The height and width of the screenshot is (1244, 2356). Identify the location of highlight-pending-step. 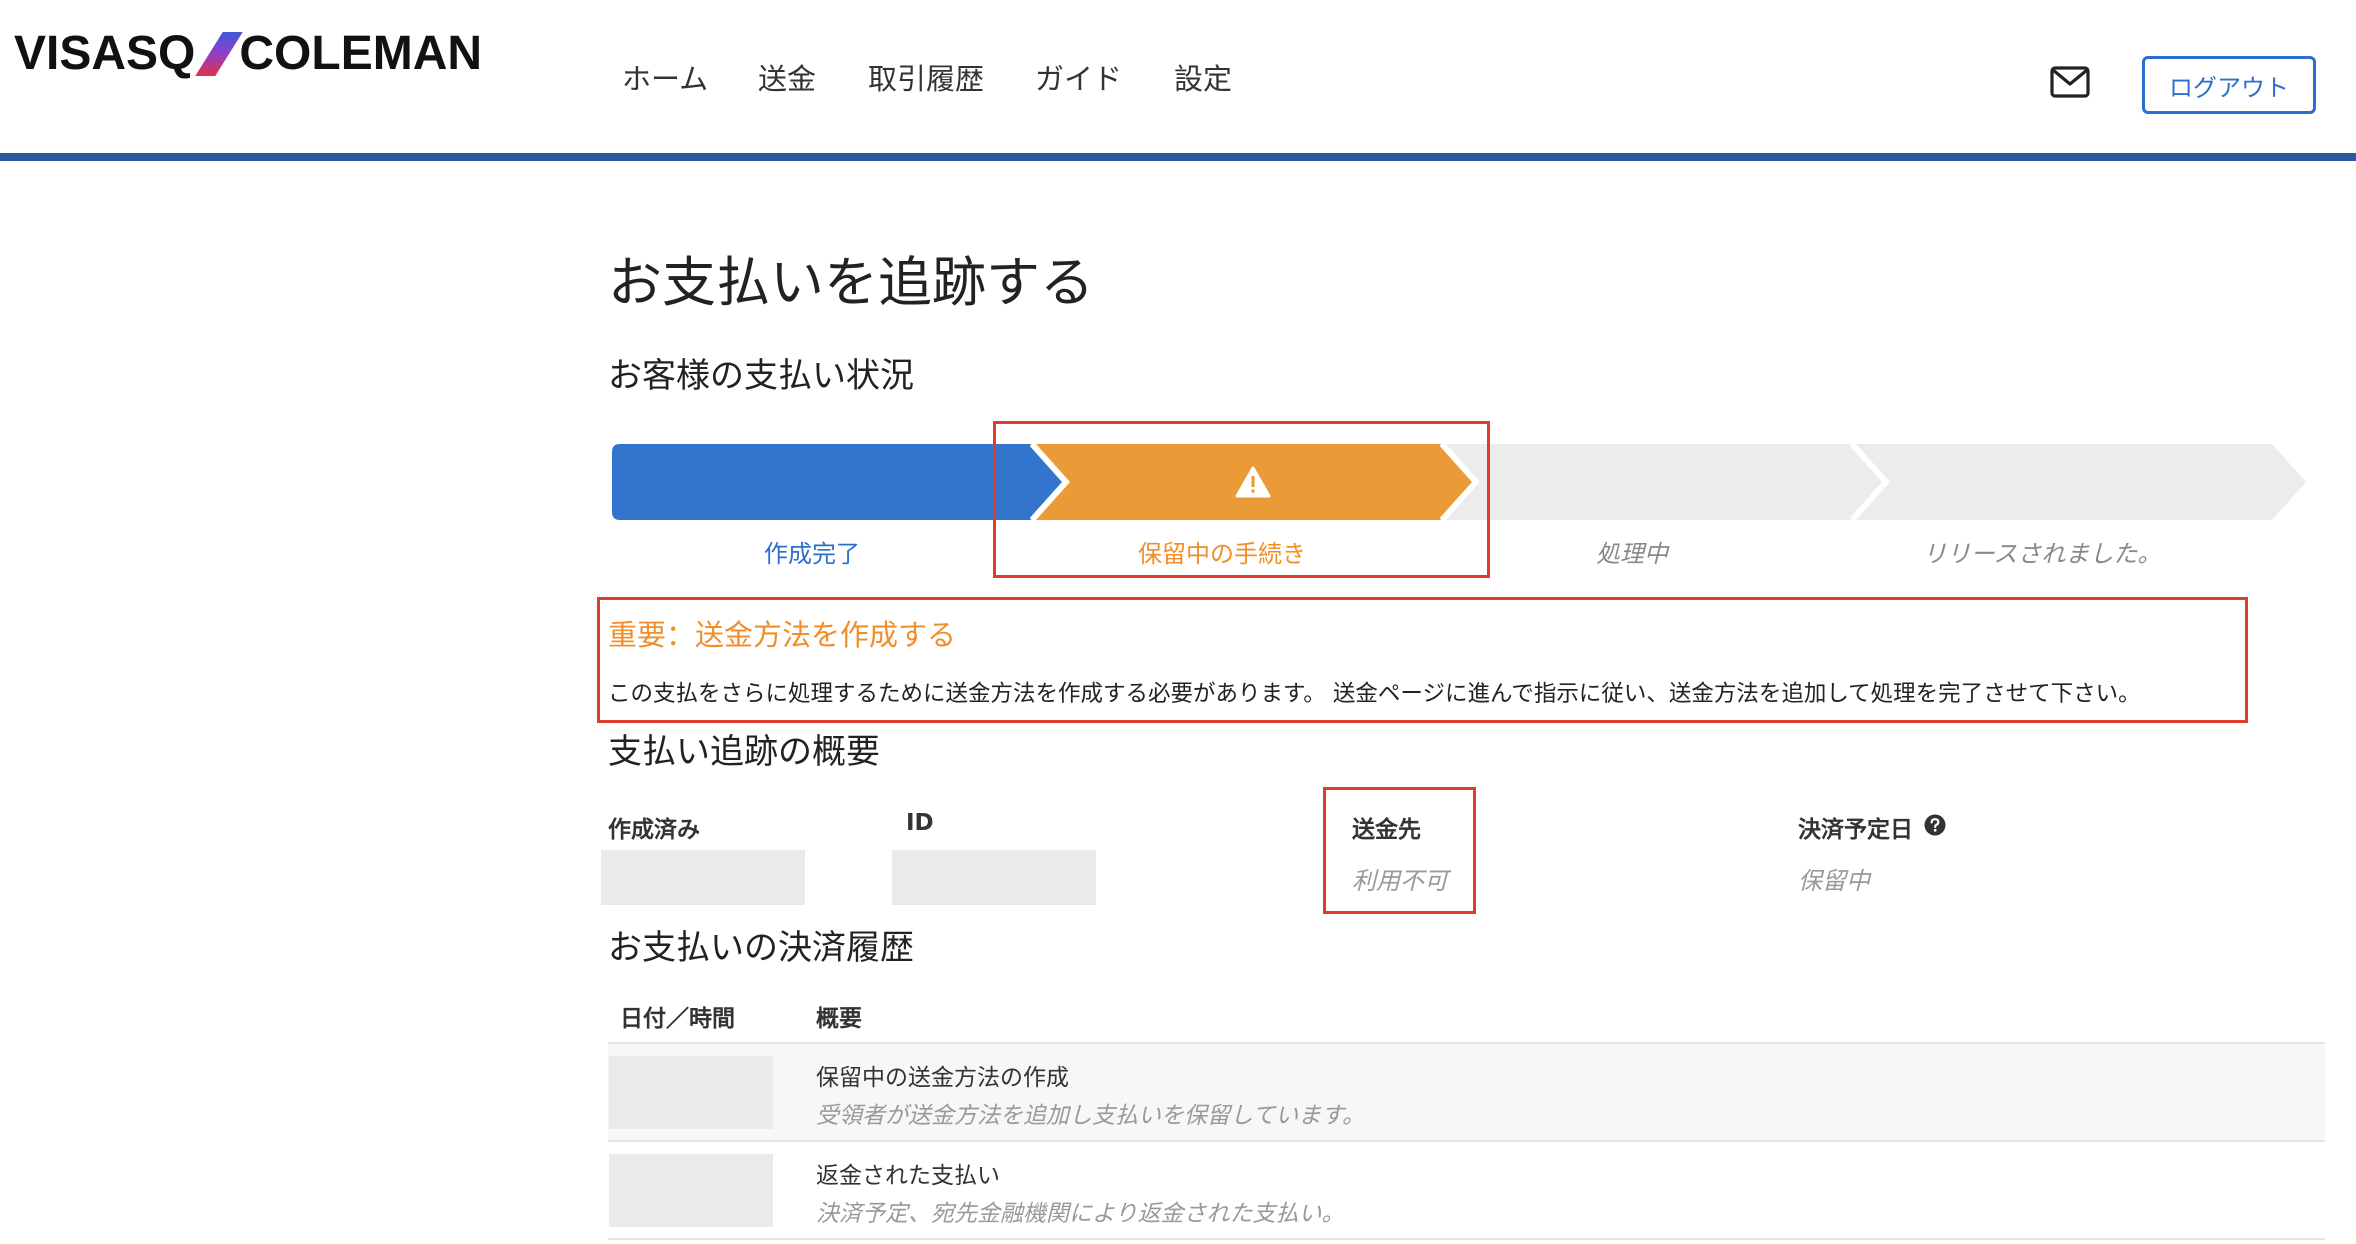
(1241, 499).